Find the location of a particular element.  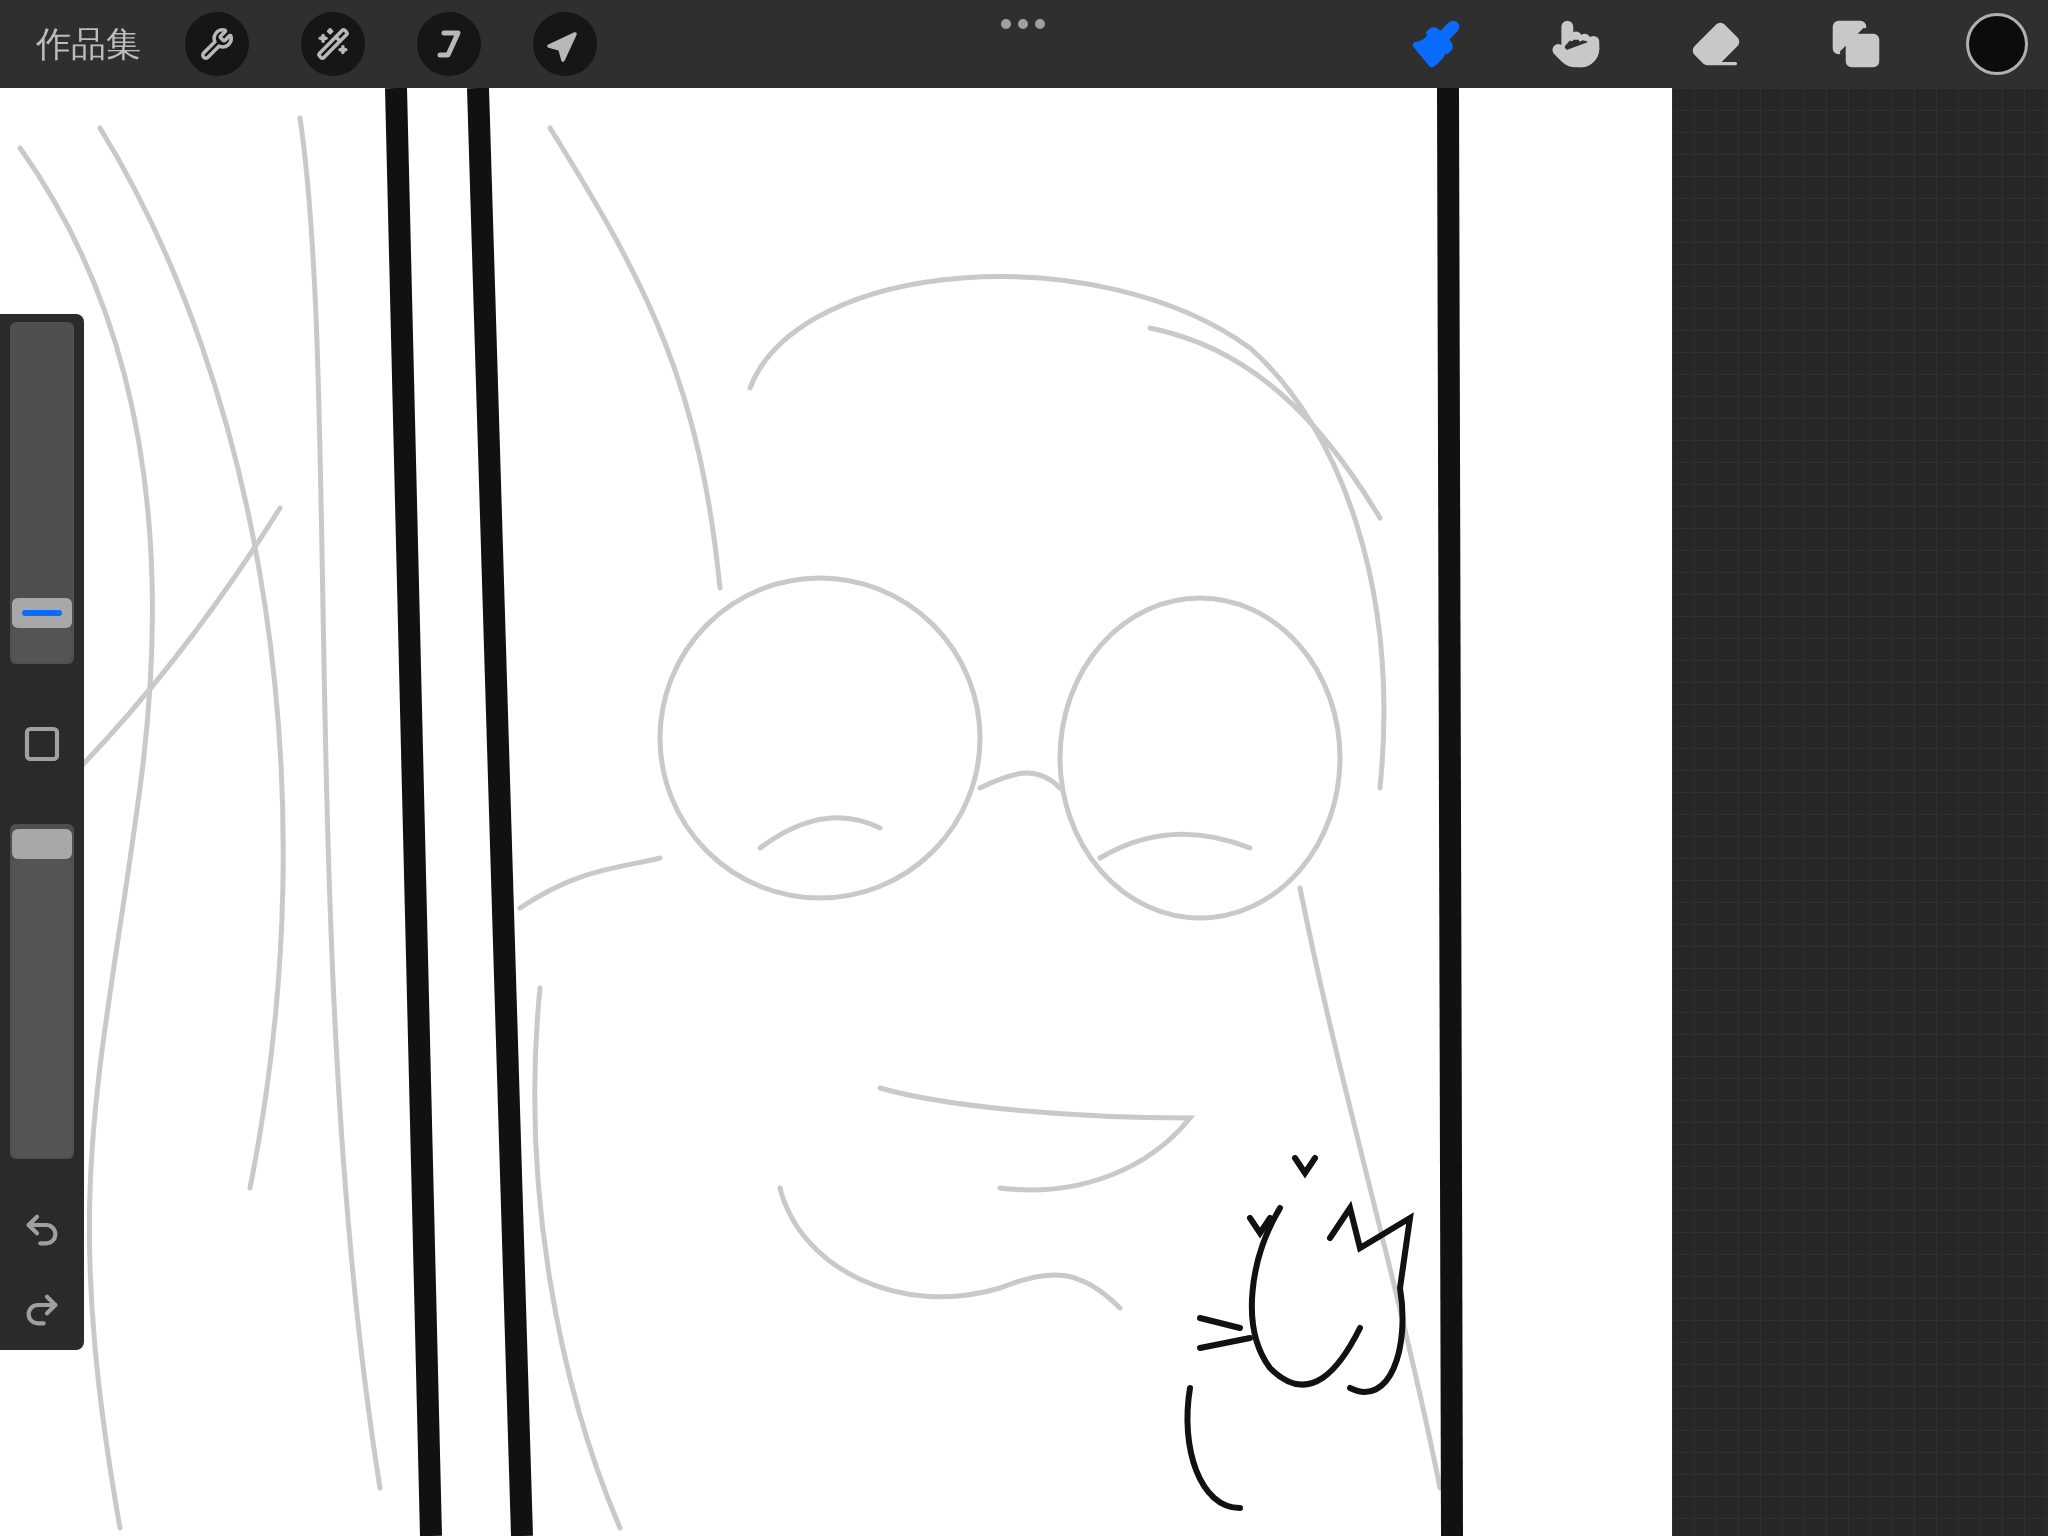

wrench-icon is located at coordinates (217, 44).